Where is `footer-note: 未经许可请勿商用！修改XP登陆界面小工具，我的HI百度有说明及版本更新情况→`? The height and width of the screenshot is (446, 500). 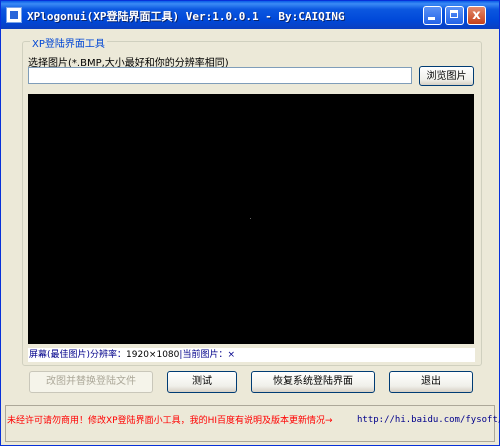
footer-note: 未经许可请勿商用！修改XP登陆界面小工具，我的HI百度有说明及版本更新情况→ is located at coordinates (170, 421).